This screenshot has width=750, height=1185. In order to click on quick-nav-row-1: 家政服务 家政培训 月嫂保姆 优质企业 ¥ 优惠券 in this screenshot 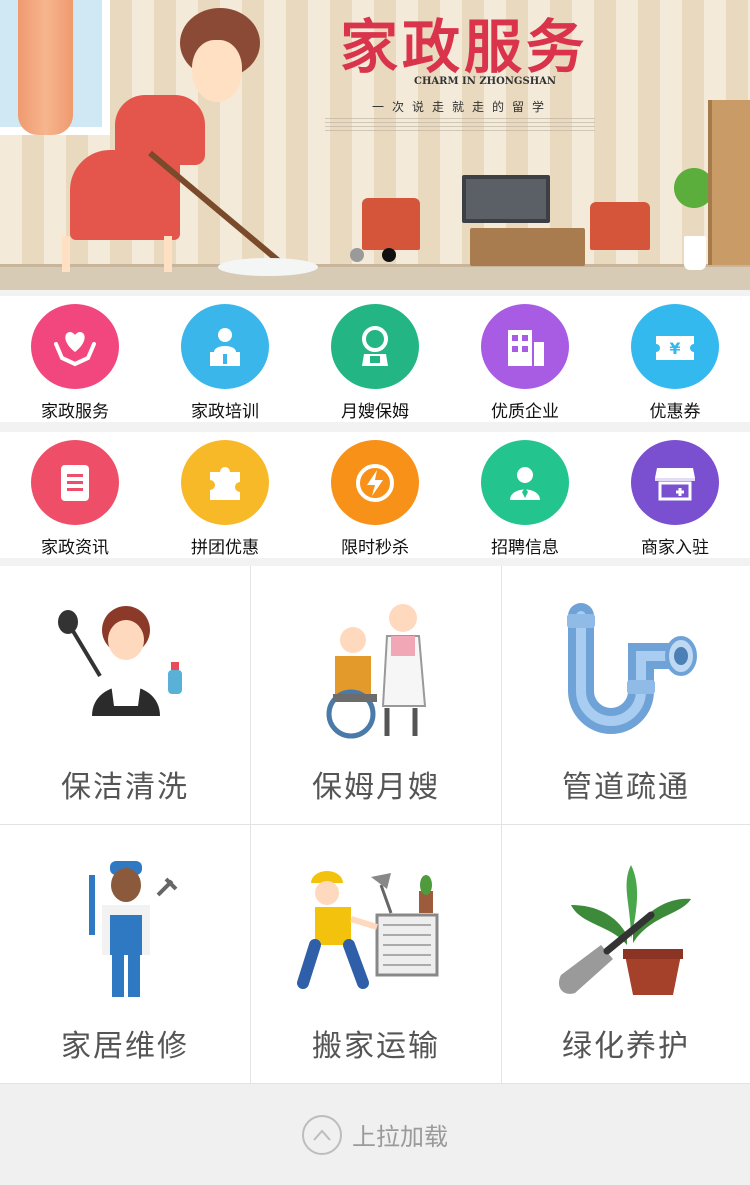, I will do `click(375, 359)`.